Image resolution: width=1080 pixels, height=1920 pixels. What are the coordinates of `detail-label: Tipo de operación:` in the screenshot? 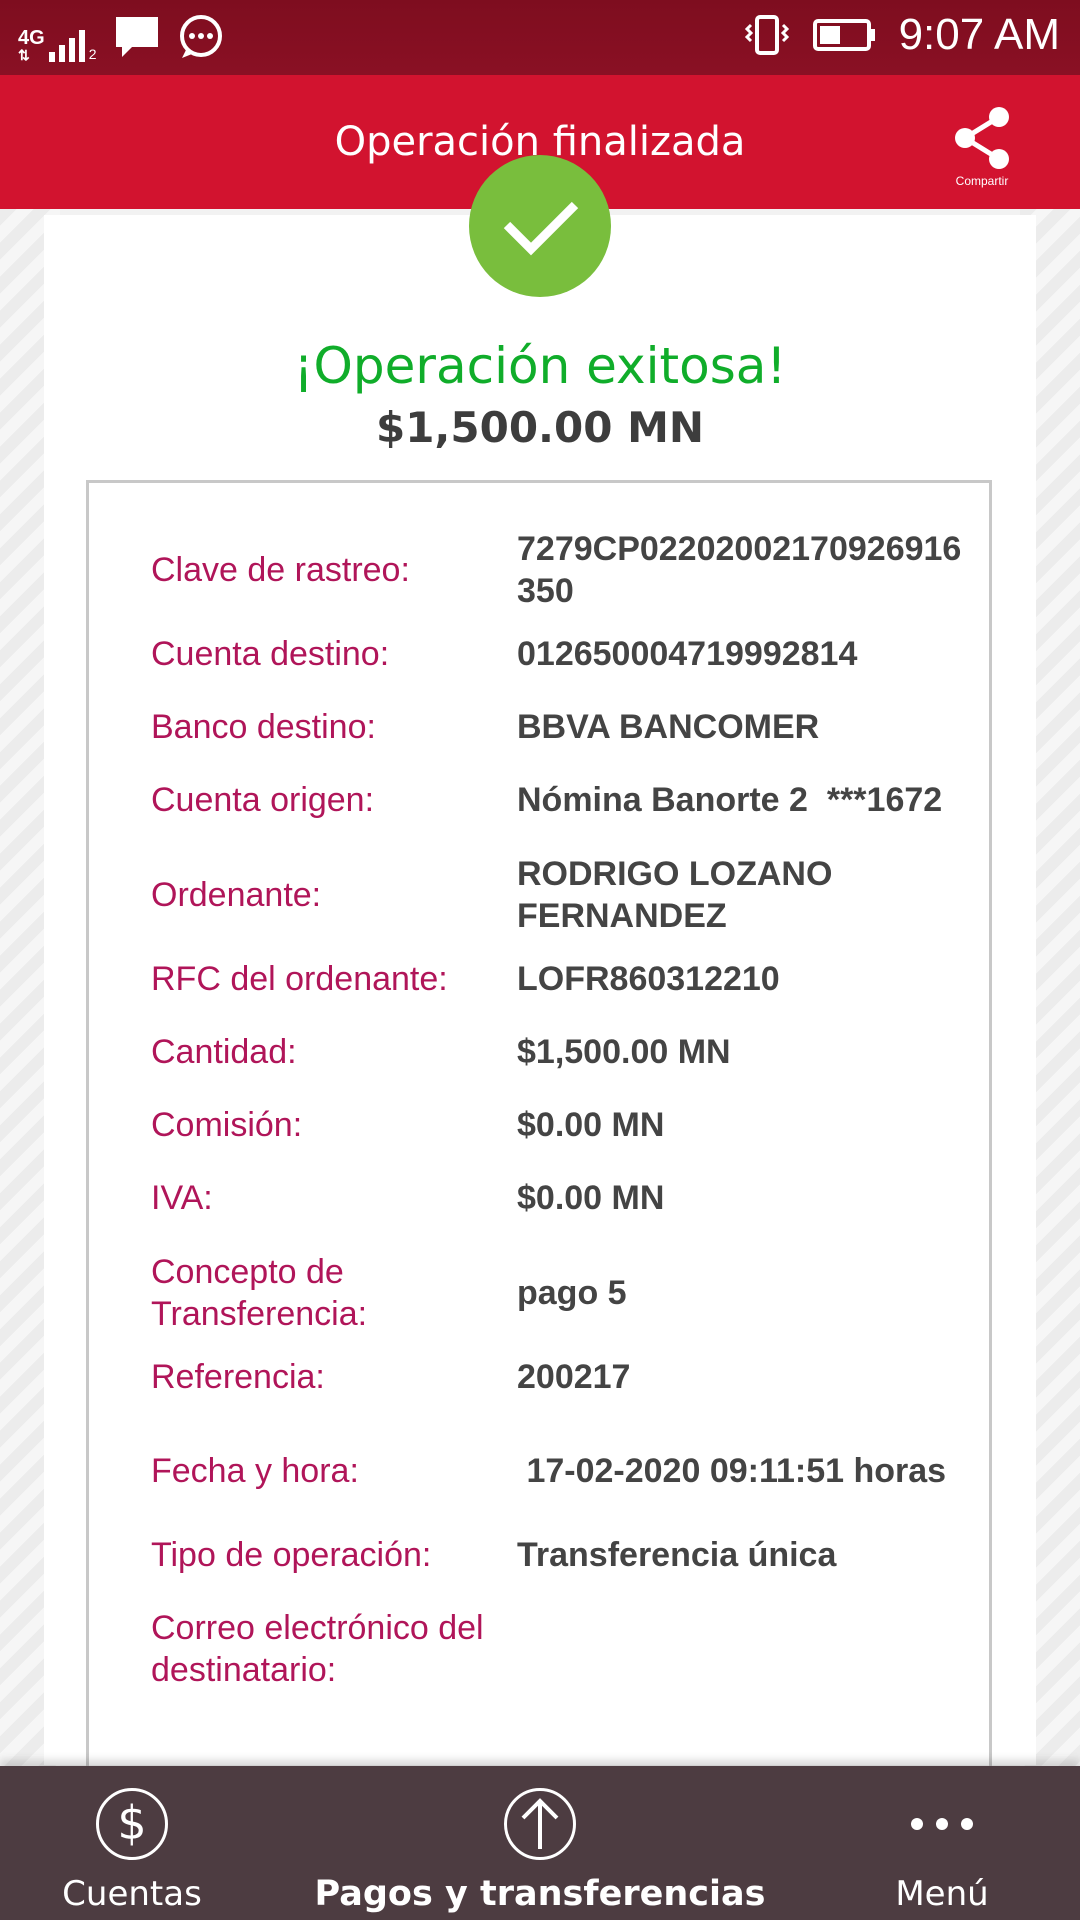 It's located at (291, 1555).